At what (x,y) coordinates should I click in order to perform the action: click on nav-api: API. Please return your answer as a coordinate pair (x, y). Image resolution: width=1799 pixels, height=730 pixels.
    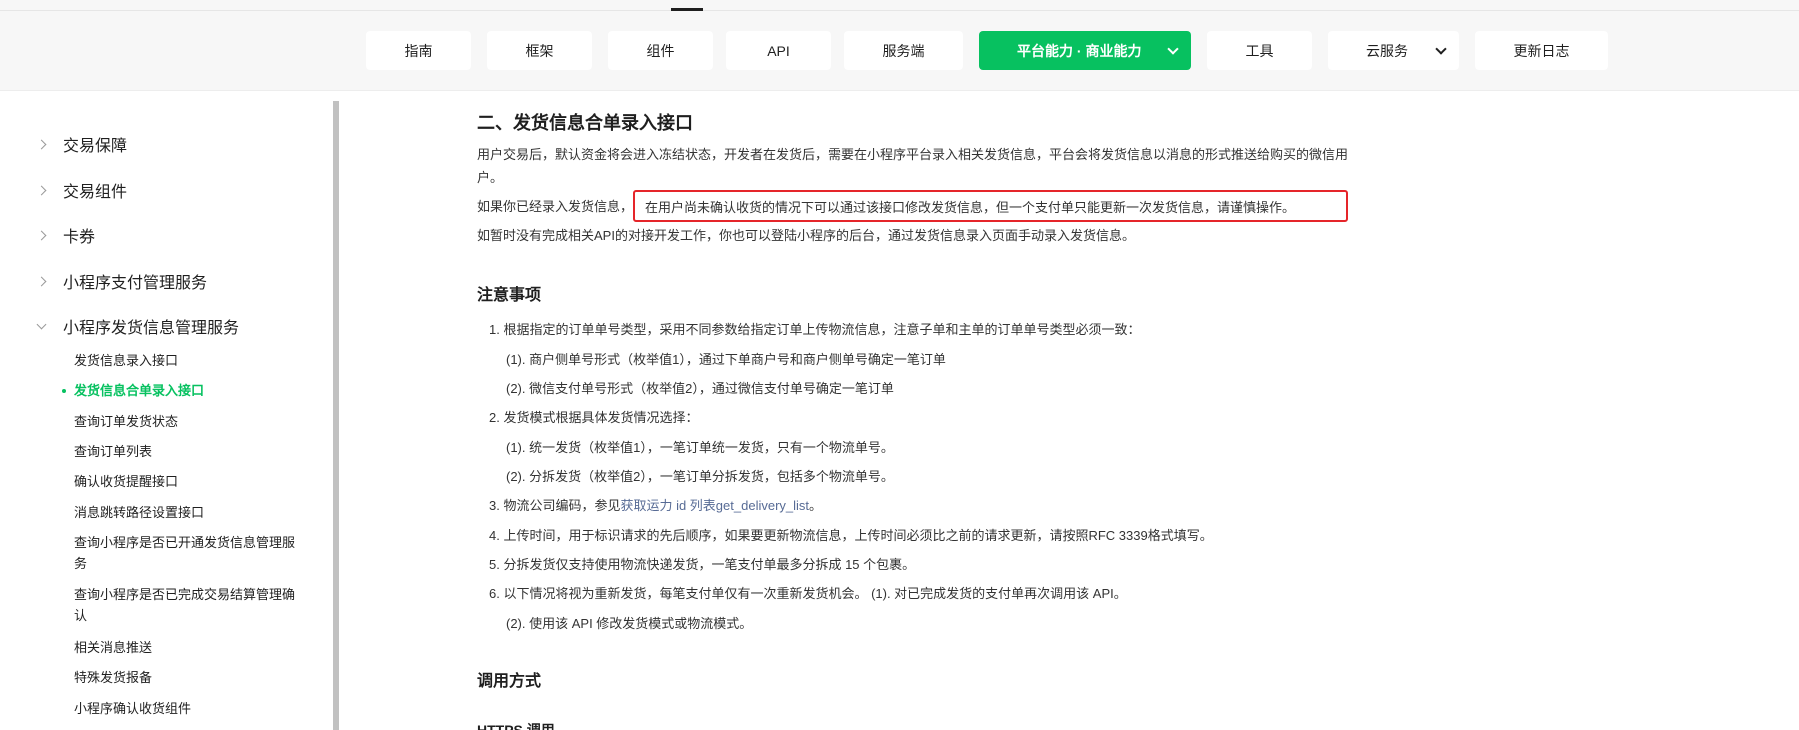
    Looking at the image, I should click on (778, 50).